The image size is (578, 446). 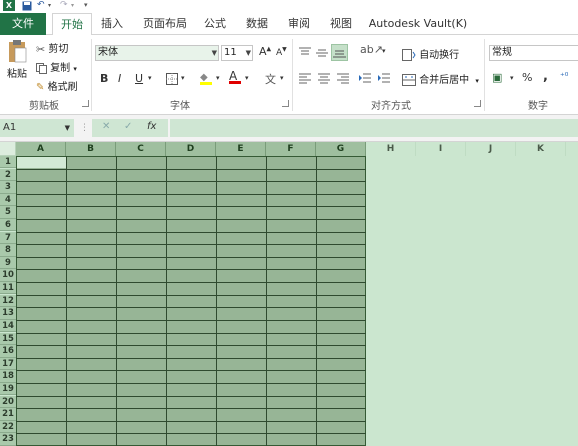 I want to click on font-color-dropdown-icon: ▾, so click(x=247, y=78).